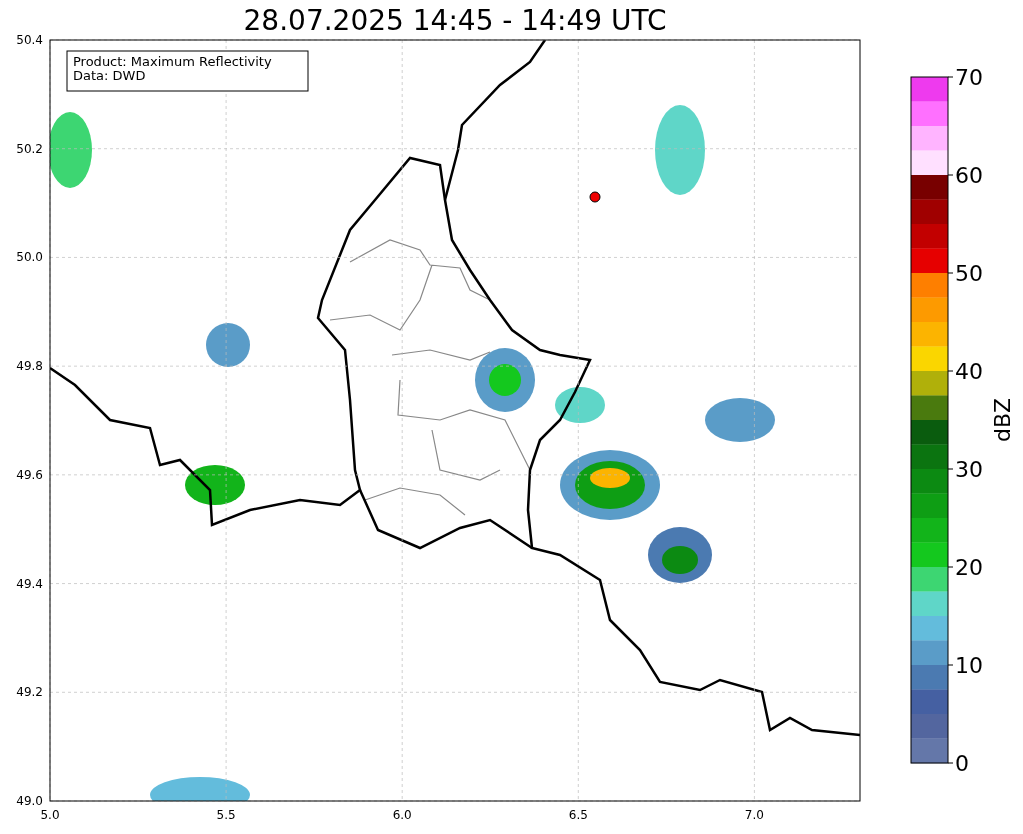 The width and height of the screenshot is (1023, 834). Describe the element at coordinates (969, 371) in the screenshot. I see `colorbar-tick-label: 40` at that location.